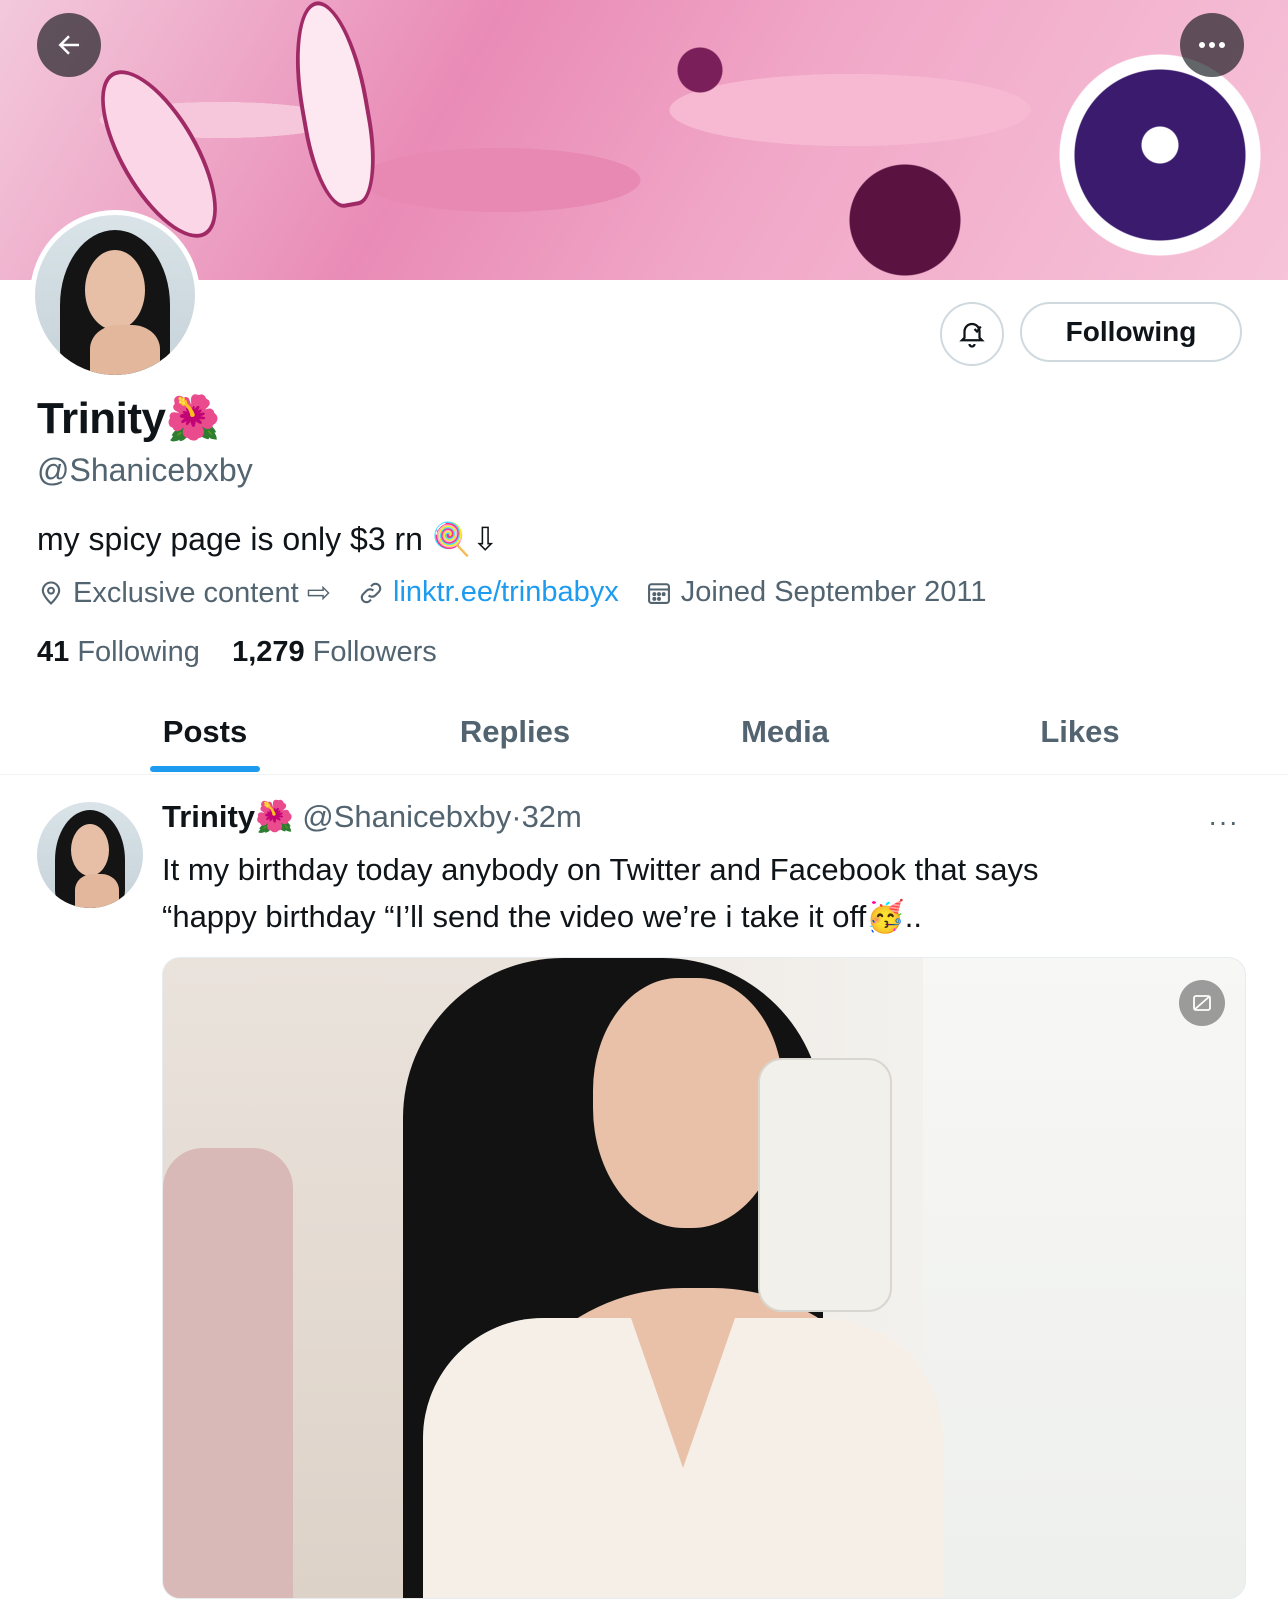 The image size is (1288, 1599). What do you see at coordinates (145, 470) in the screenshot?
I see `profile-handle: @Shanicebxby` at bounding box center [145, 470].